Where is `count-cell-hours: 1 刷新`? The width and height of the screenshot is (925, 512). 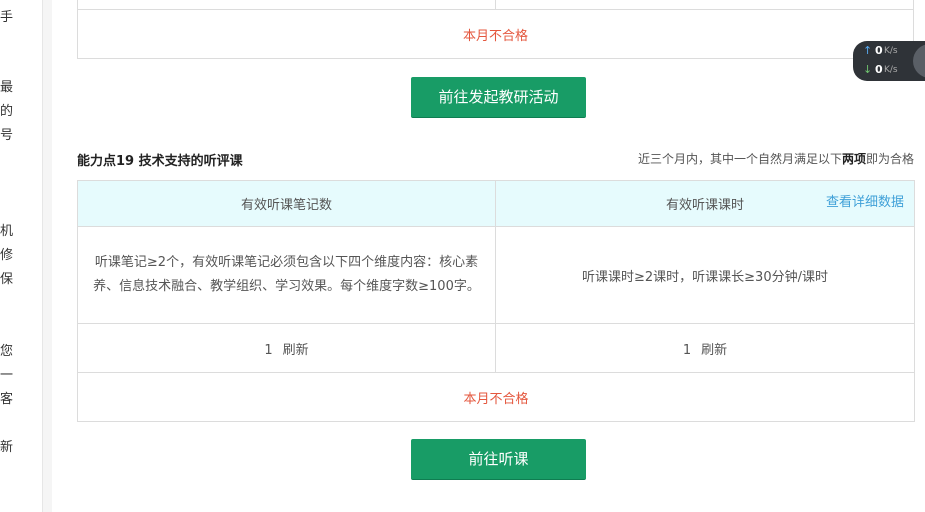 count-cell-hours: 1 刷新 is located at coordinates (705, 348).